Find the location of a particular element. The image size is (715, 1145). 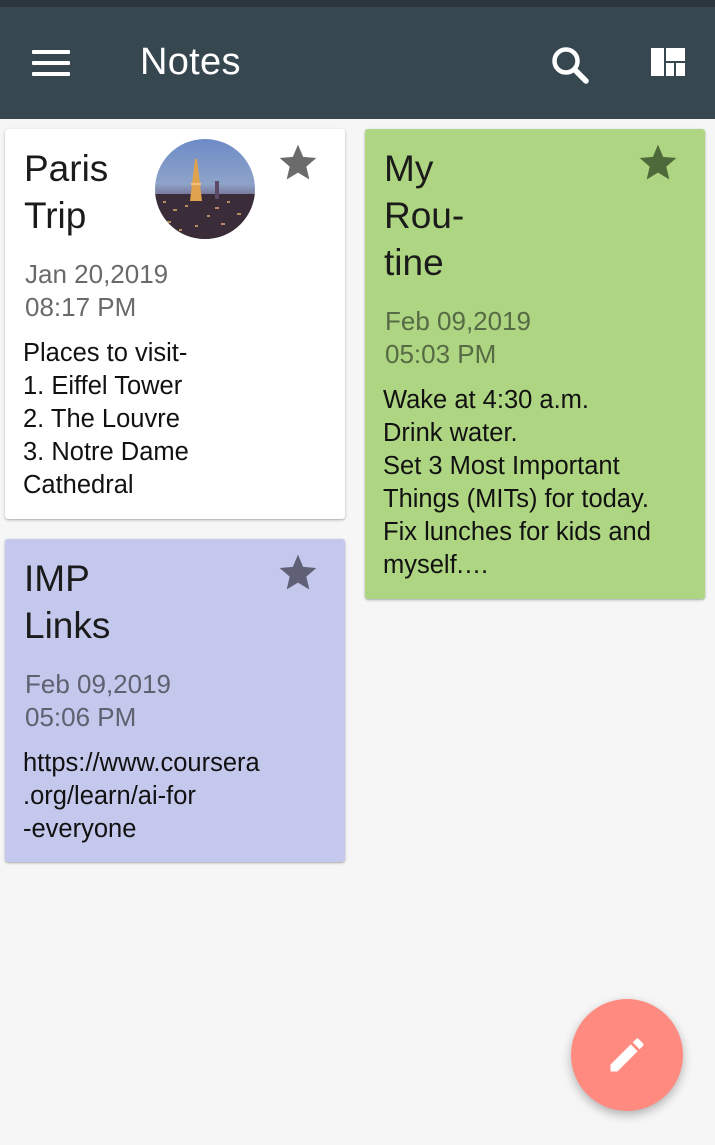

staggered-layout-icon is located at coordinates (668, 62).